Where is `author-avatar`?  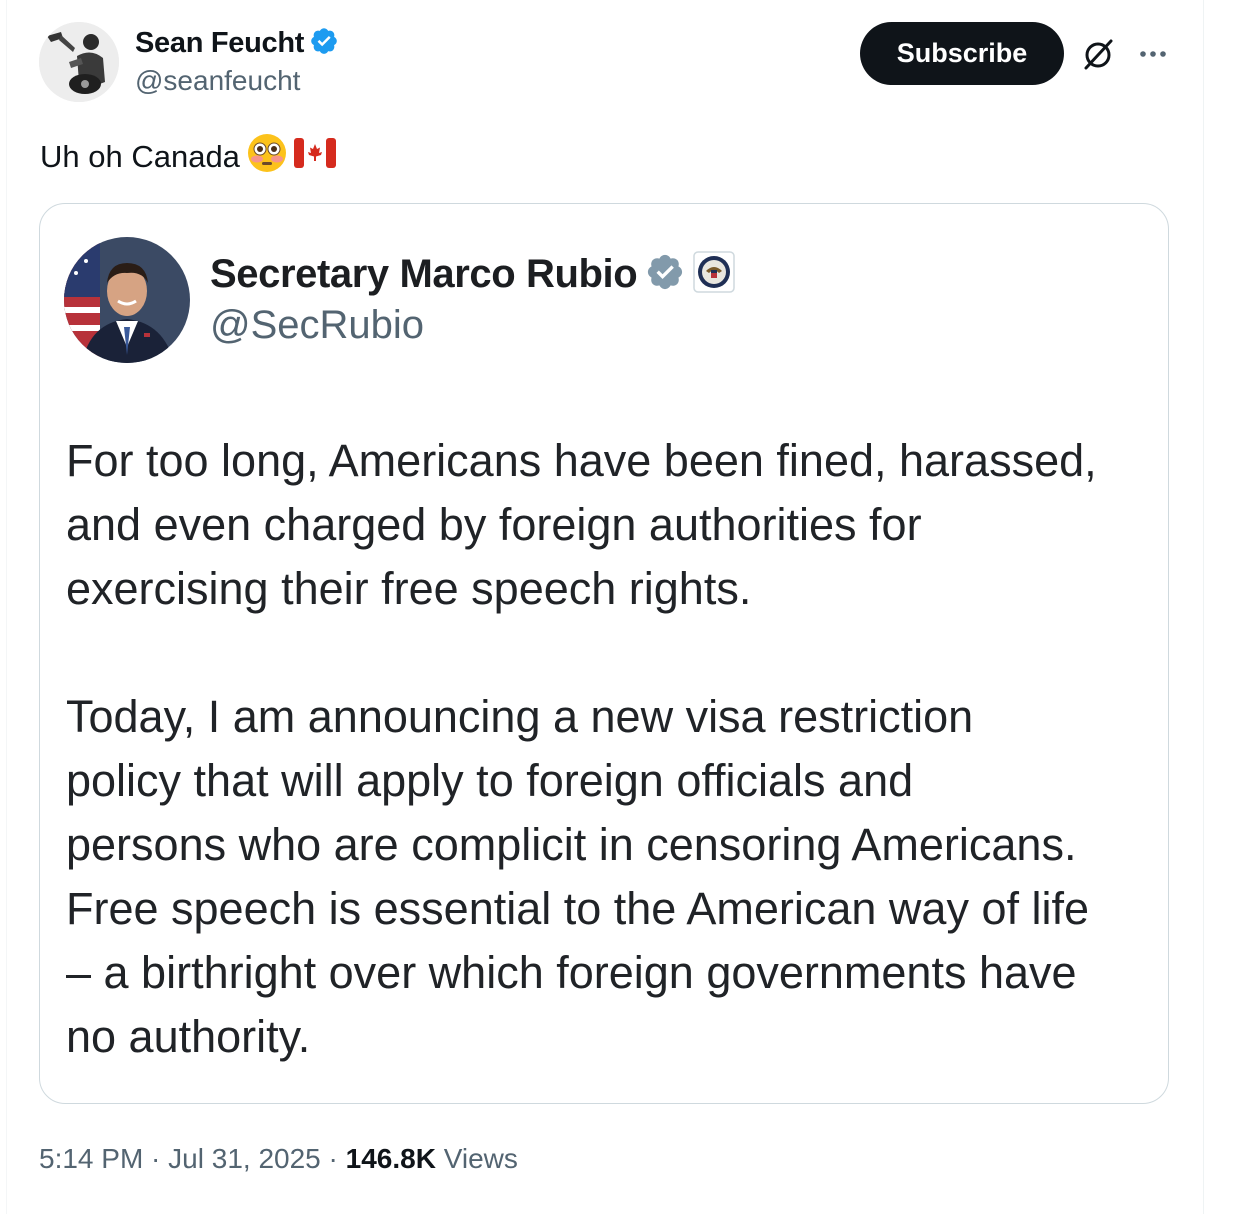 author-avatar is located at coordinates (79, 62).